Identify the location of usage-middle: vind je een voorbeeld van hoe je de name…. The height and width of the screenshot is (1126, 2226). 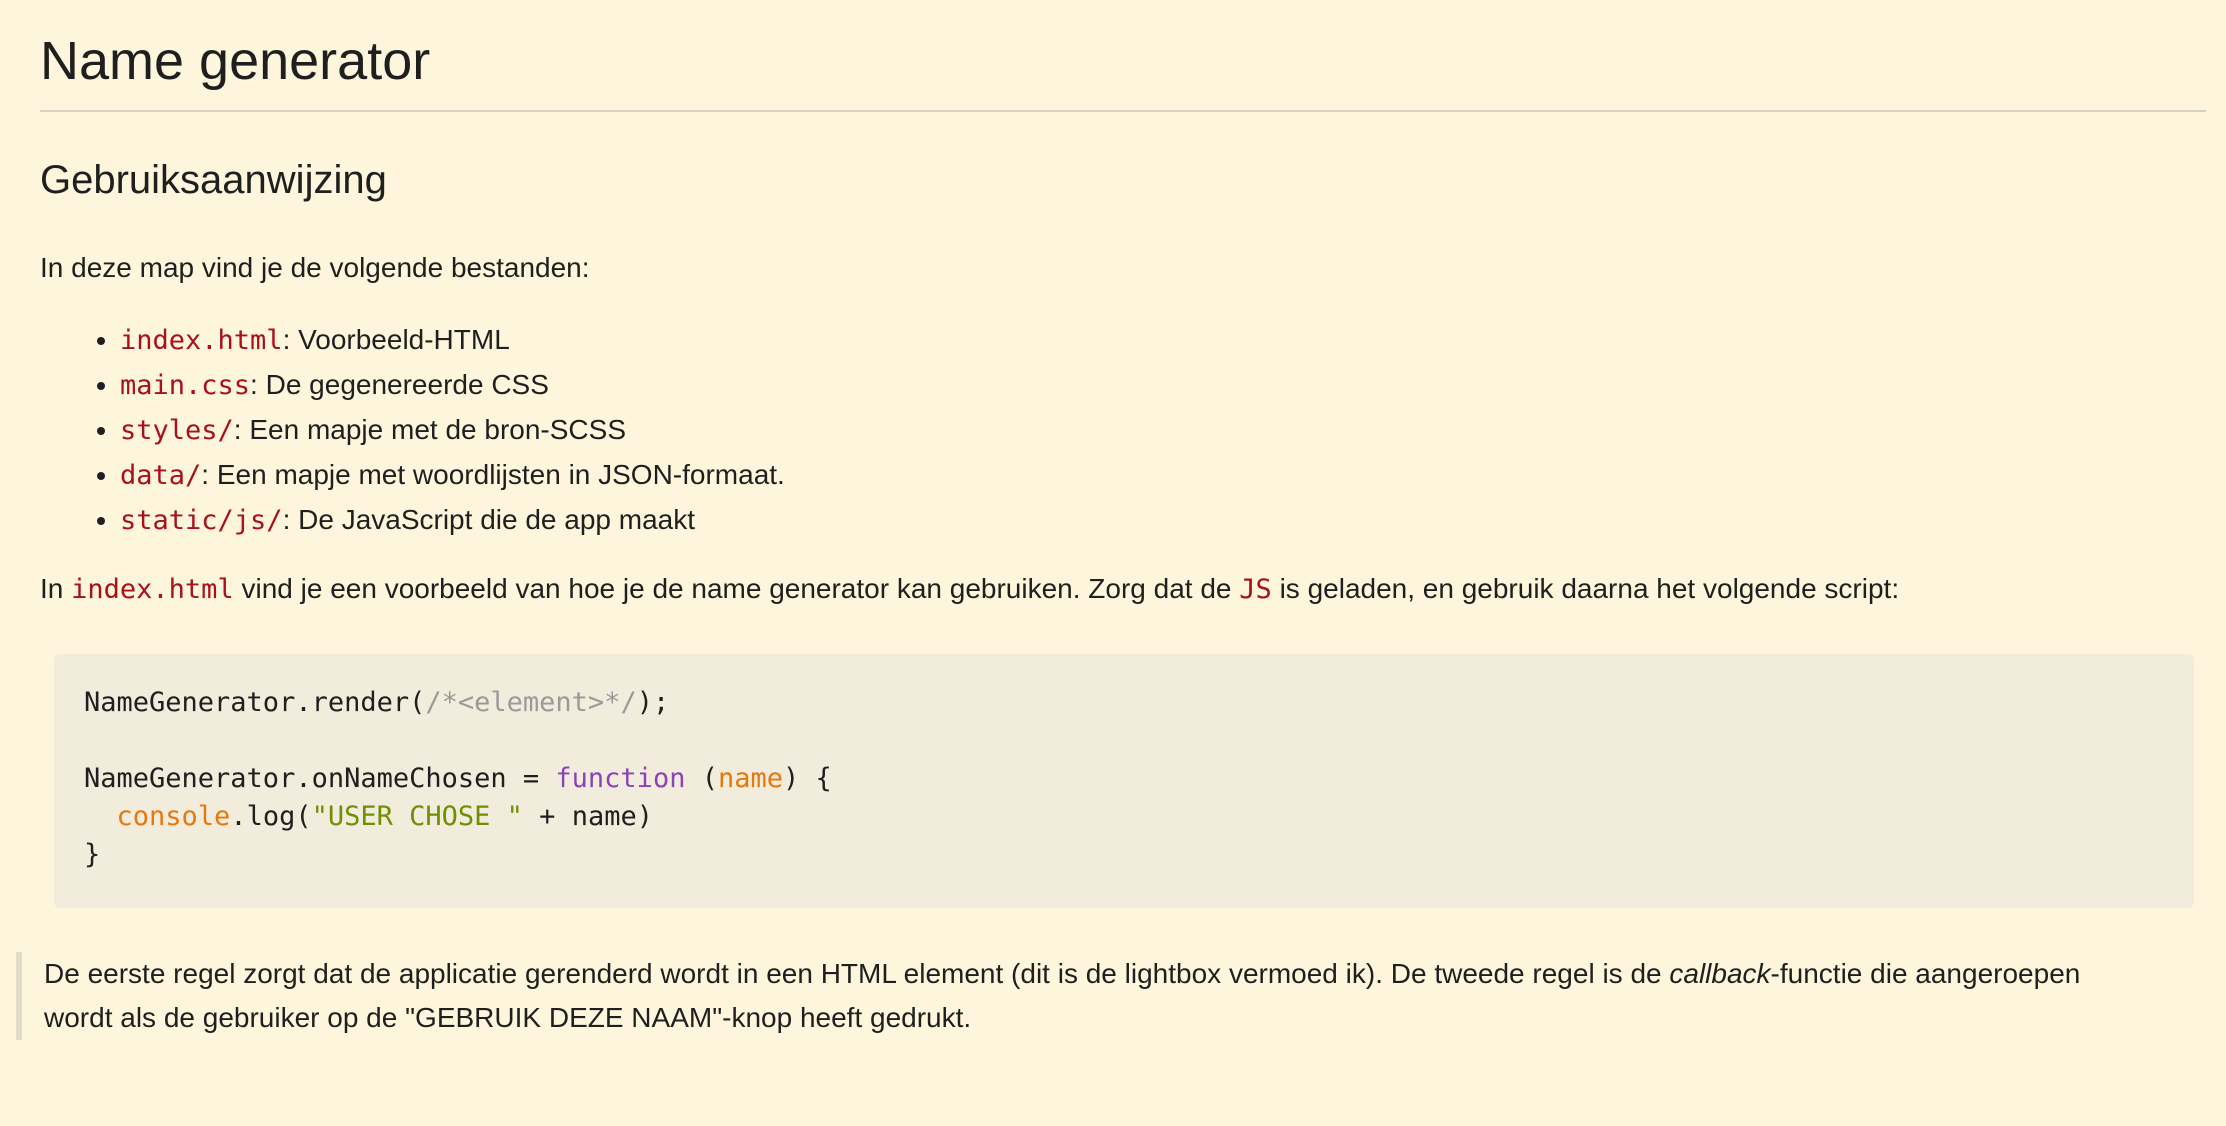
(736, 588).